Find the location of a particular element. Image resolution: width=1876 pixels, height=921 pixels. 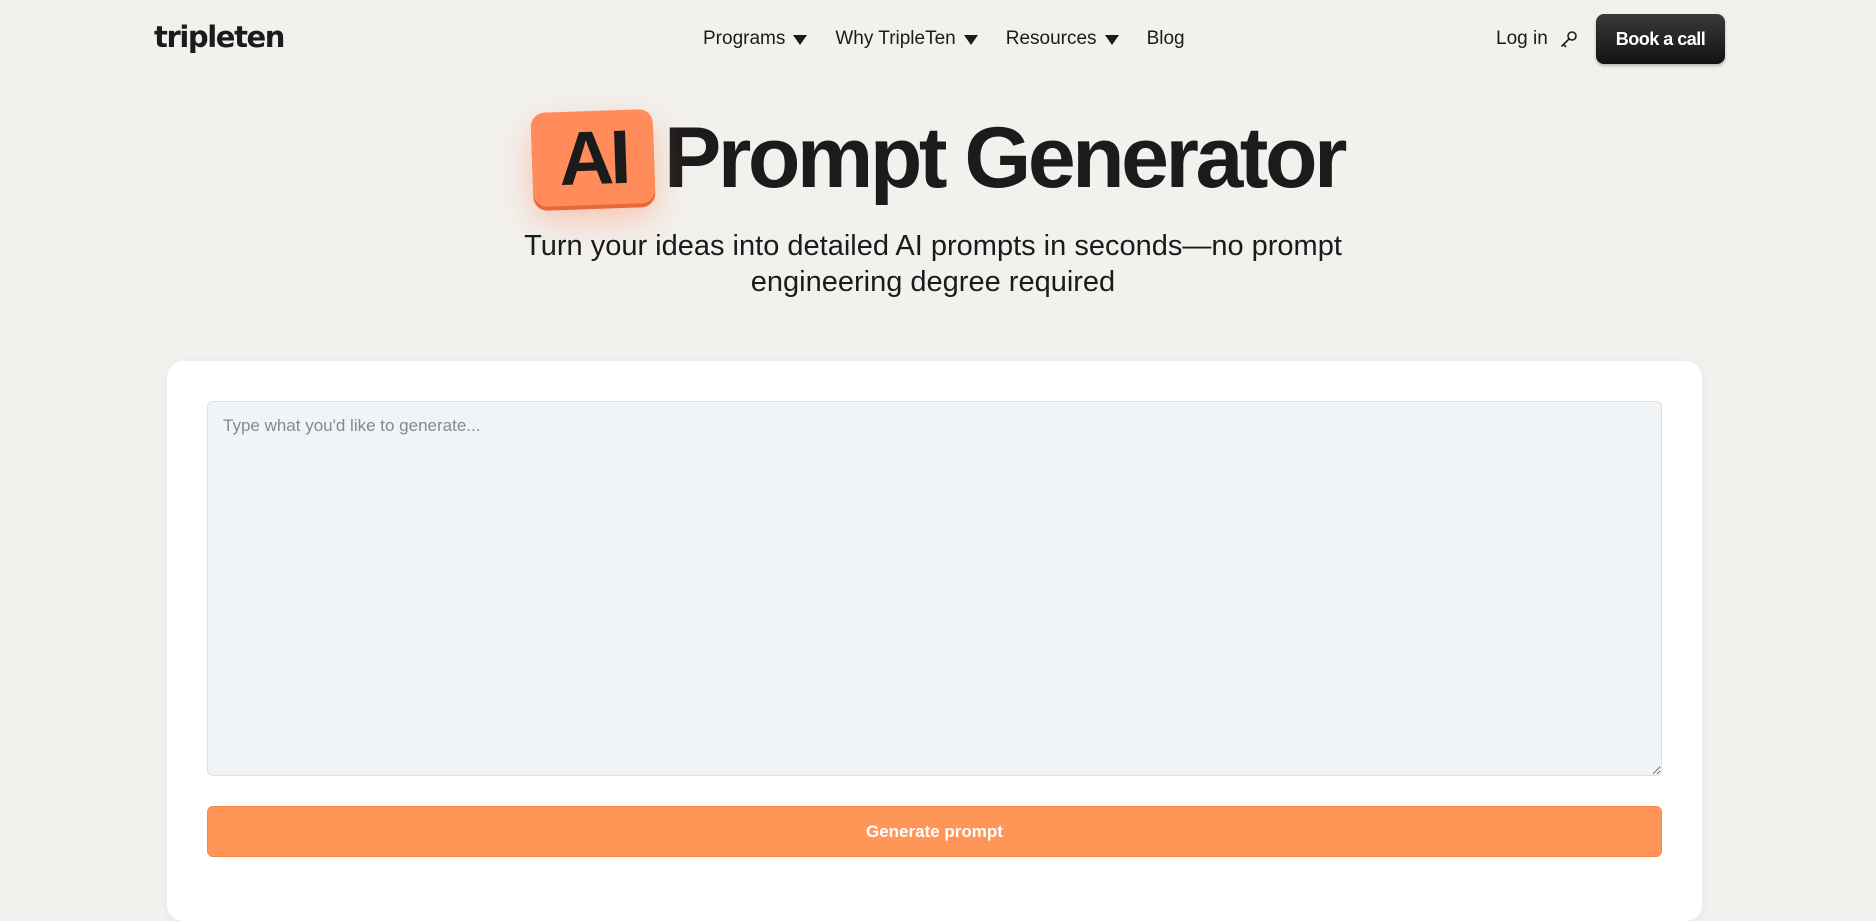

book-a-call-button: Book a call is located at coordinates (1660, 39).